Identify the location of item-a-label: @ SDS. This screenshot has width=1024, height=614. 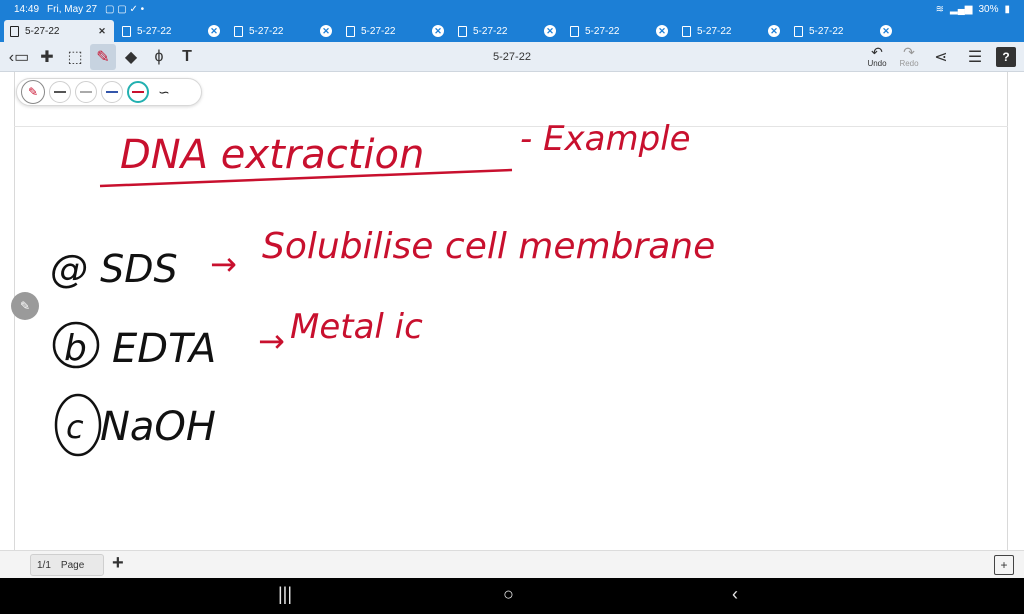
(114, 269).